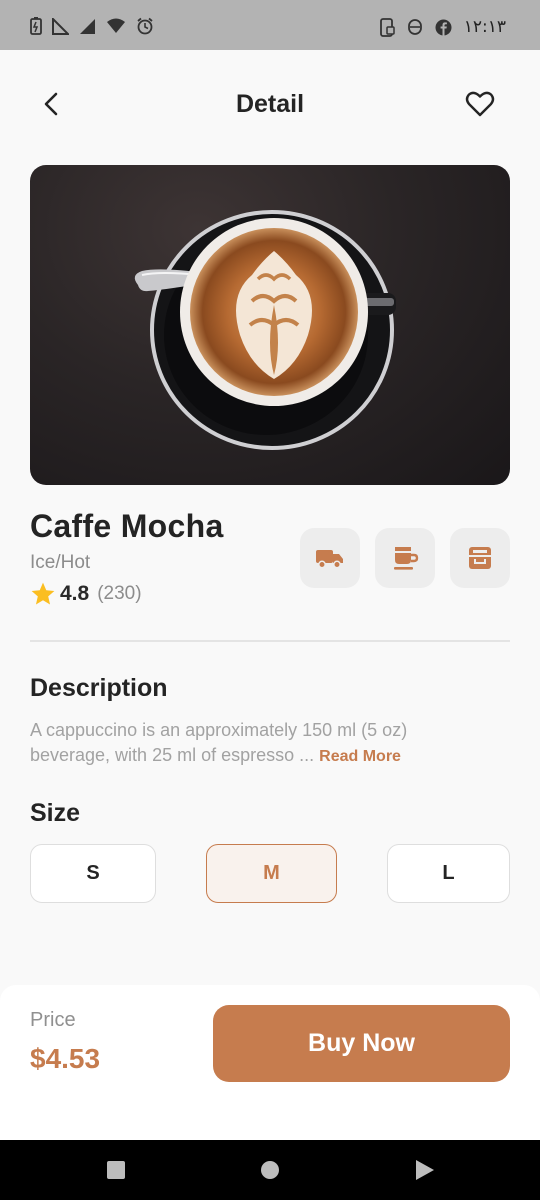 The width and height of the screenshot is (540, 1200). Describe the element at coordinates (116, 1170) in the screenshot. I see `recent-apps-button` at that location.